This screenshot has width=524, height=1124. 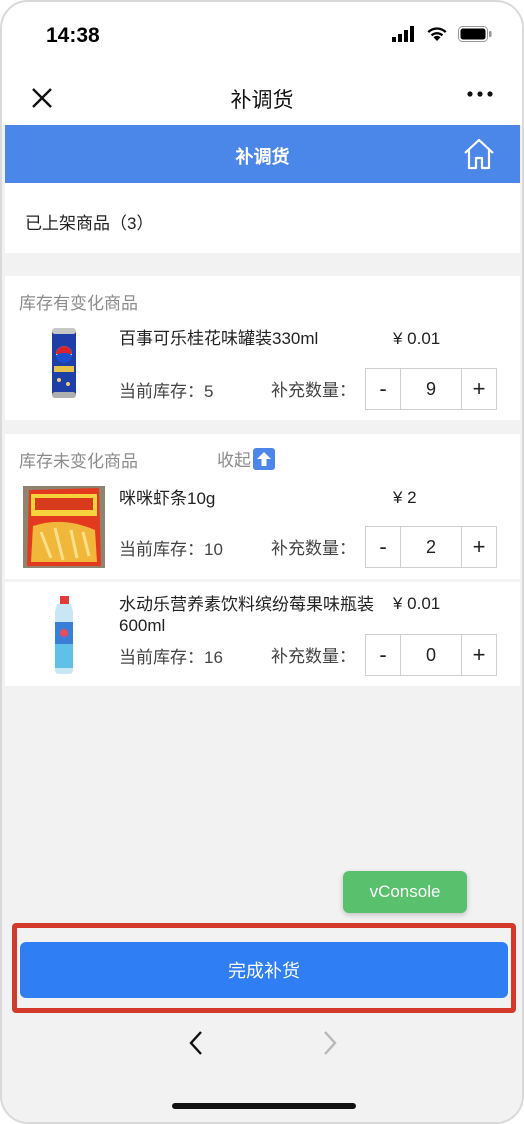 I want to click on home-indicator, so click(x=264, y=1106).